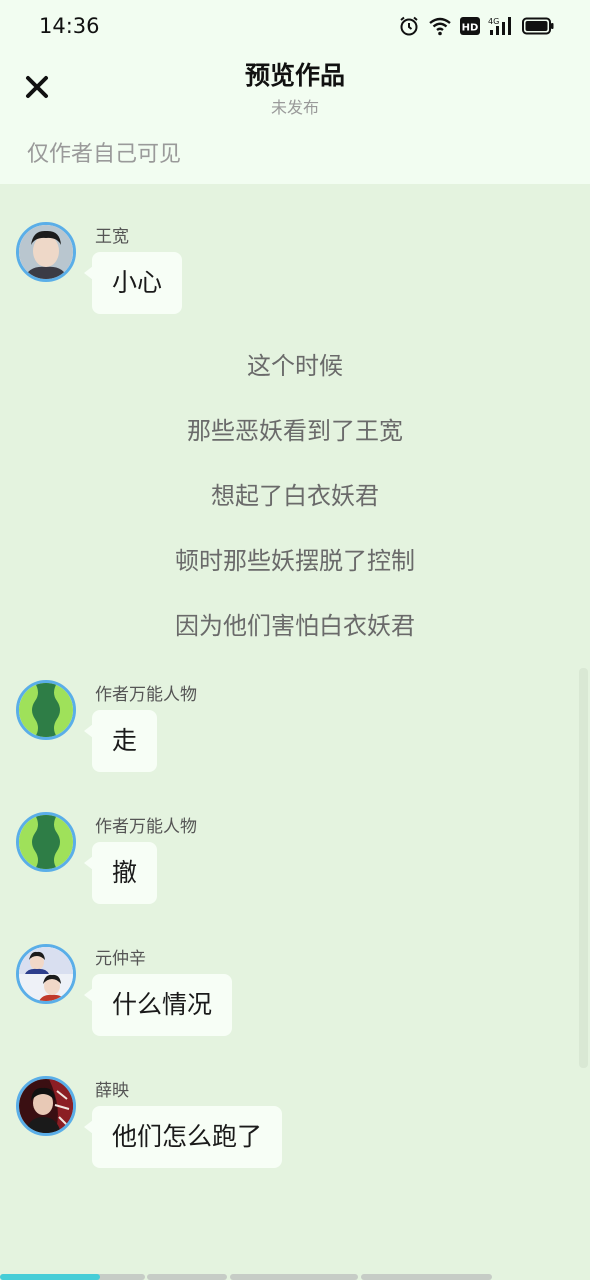 This screenshot has width=590, height=1280. I want to click on status-time: 14:36, so click(69, 26).